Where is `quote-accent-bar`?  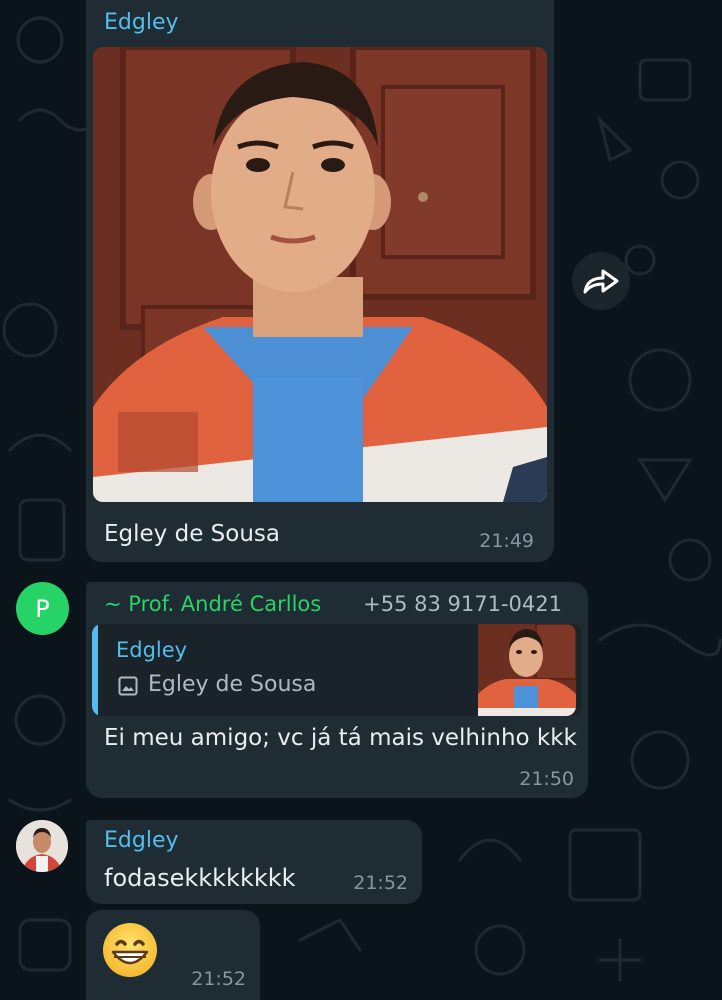 quote-accent-bar is located at coordinates (95, 670).